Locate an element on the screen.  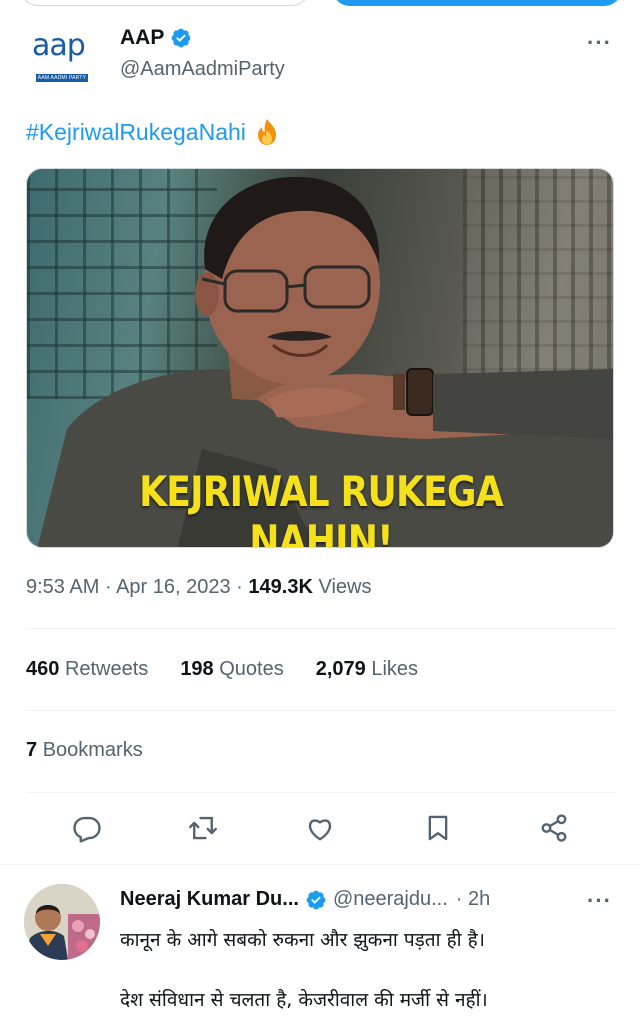
tweet-text: #KejriwalRukegaNahi is located at coordinates (153, 132).